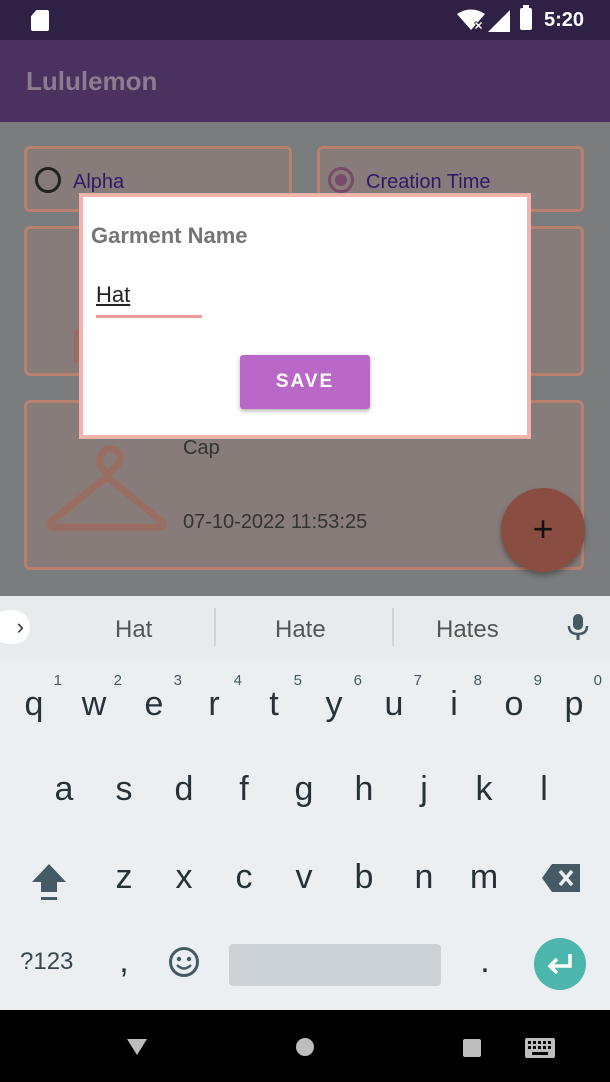 Image resolution: width=610 pixels, height=1082 pixels. I want to click on sort-option-label: Creation Time, so click(428, 182).